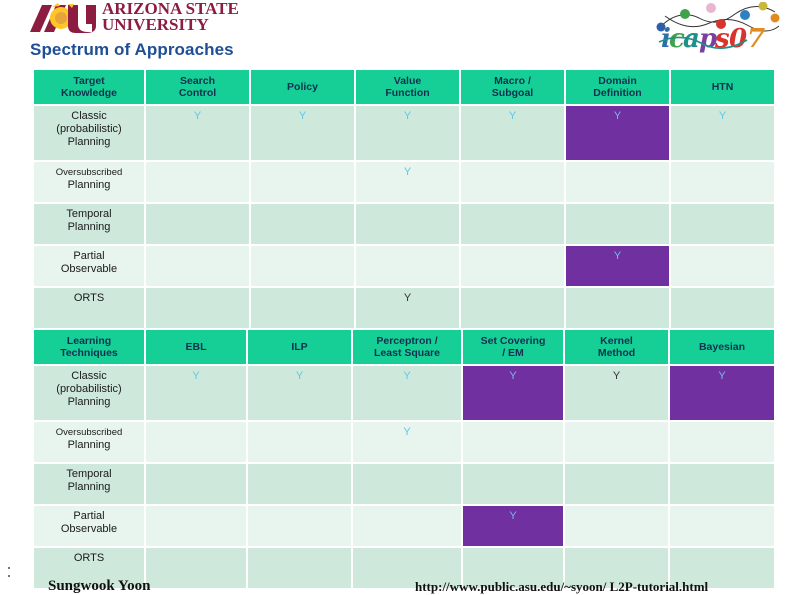 Image resolution: width=794 pixels, height=595 pixels. What do you see at coordinates (89, 224) in the screenshot?
I see `row-label-approaches-2: Temporal Planning` at bounding box center [89, 224].